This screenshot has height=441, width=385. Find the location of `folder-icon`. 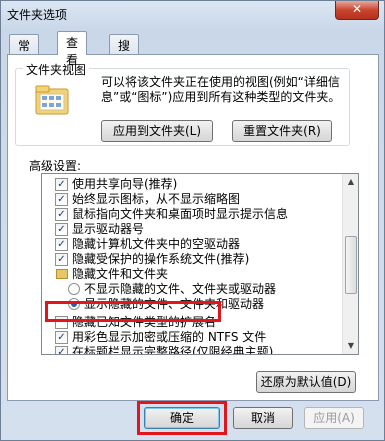

folder-icon is located at coordinates (62, 274).